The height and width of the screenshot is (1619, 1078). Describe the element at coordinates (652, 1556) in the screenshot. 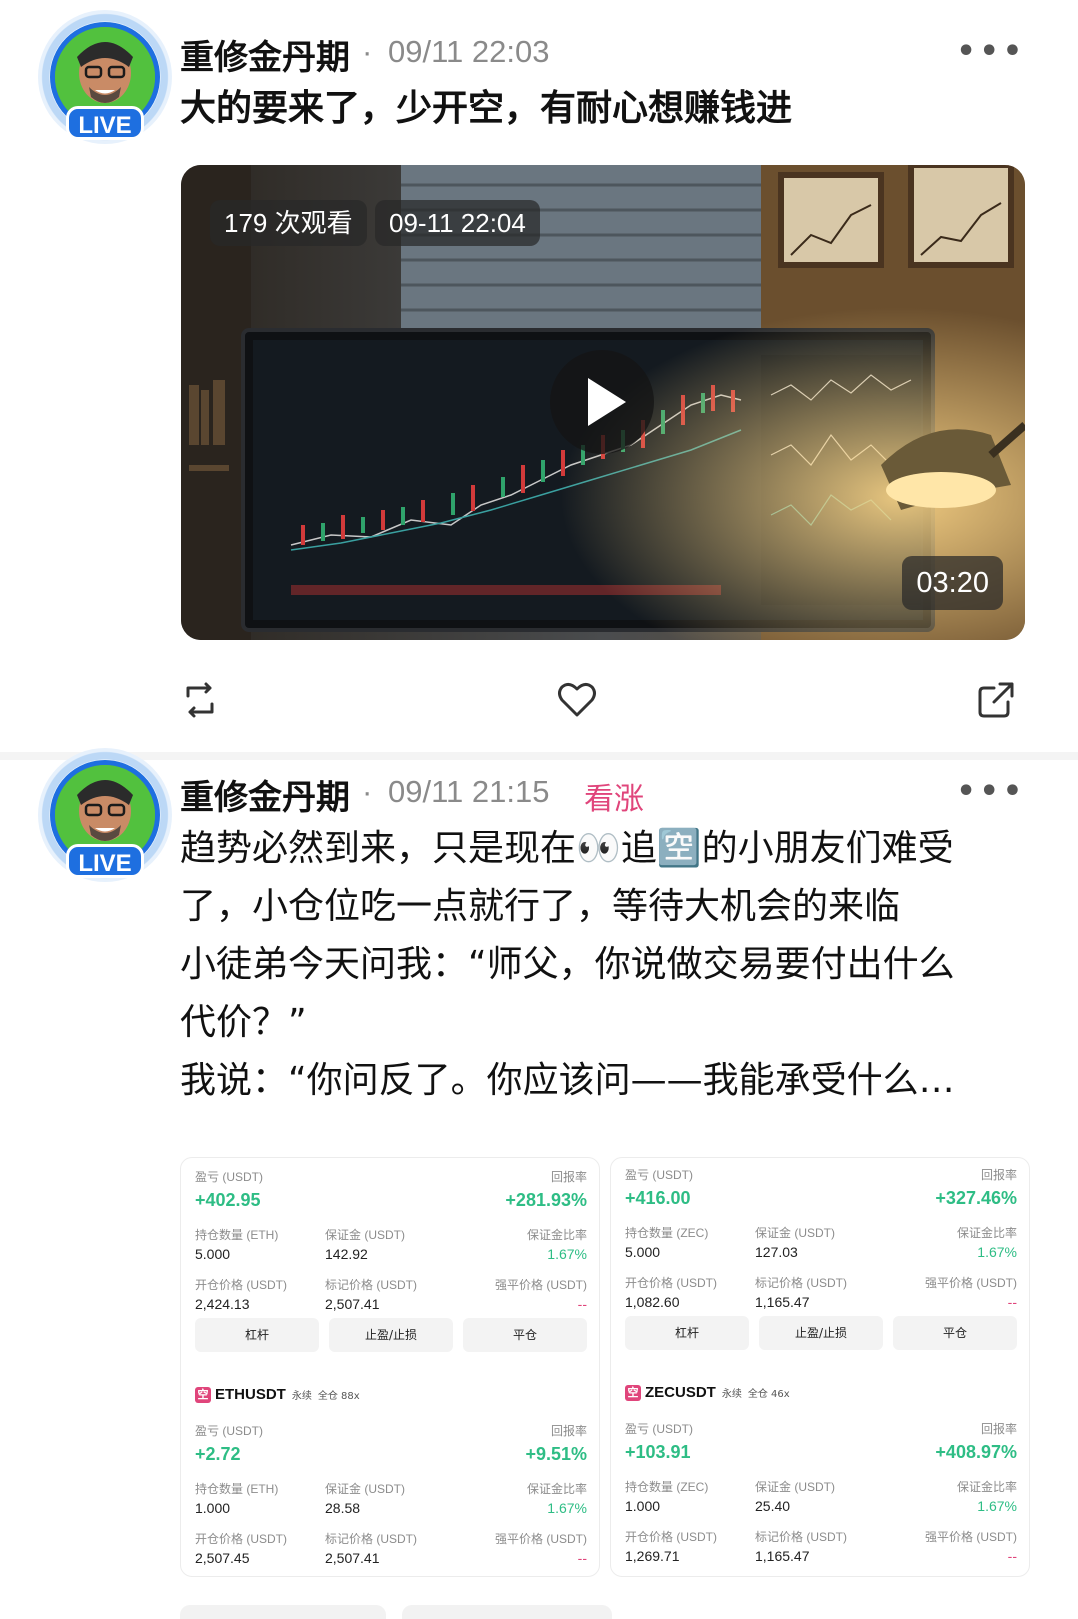

I see `open-price-value: 1,269.71` at that location.